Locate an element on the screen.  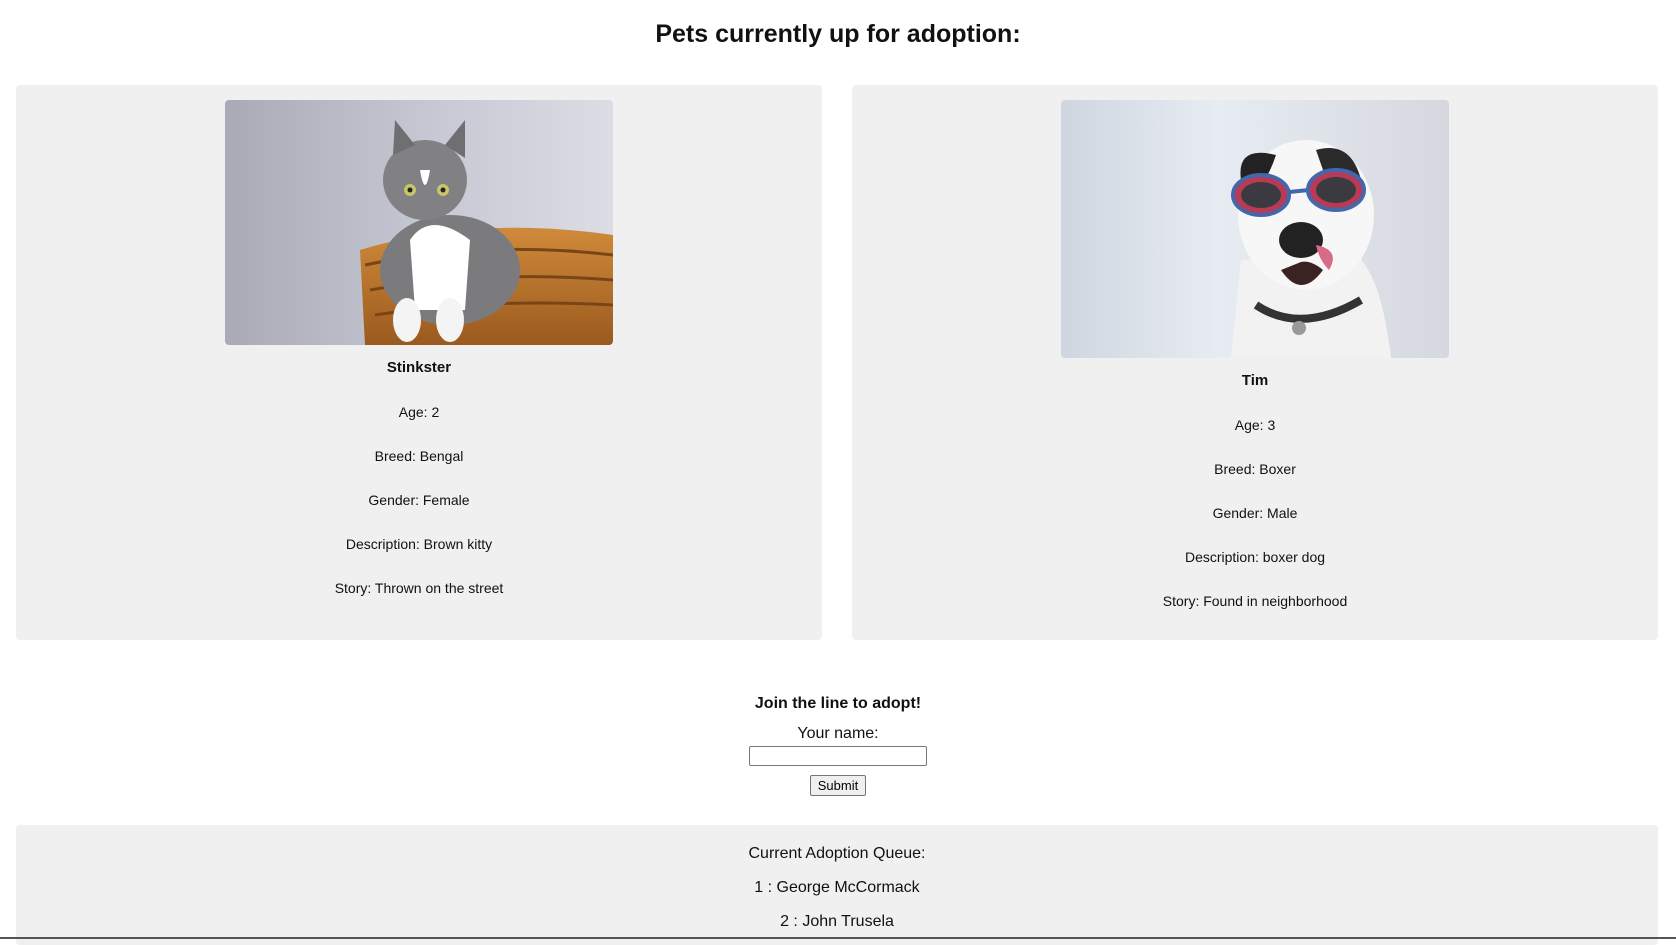
page-title: Pets currently up for adoption: is located at coordinates (838, 34).